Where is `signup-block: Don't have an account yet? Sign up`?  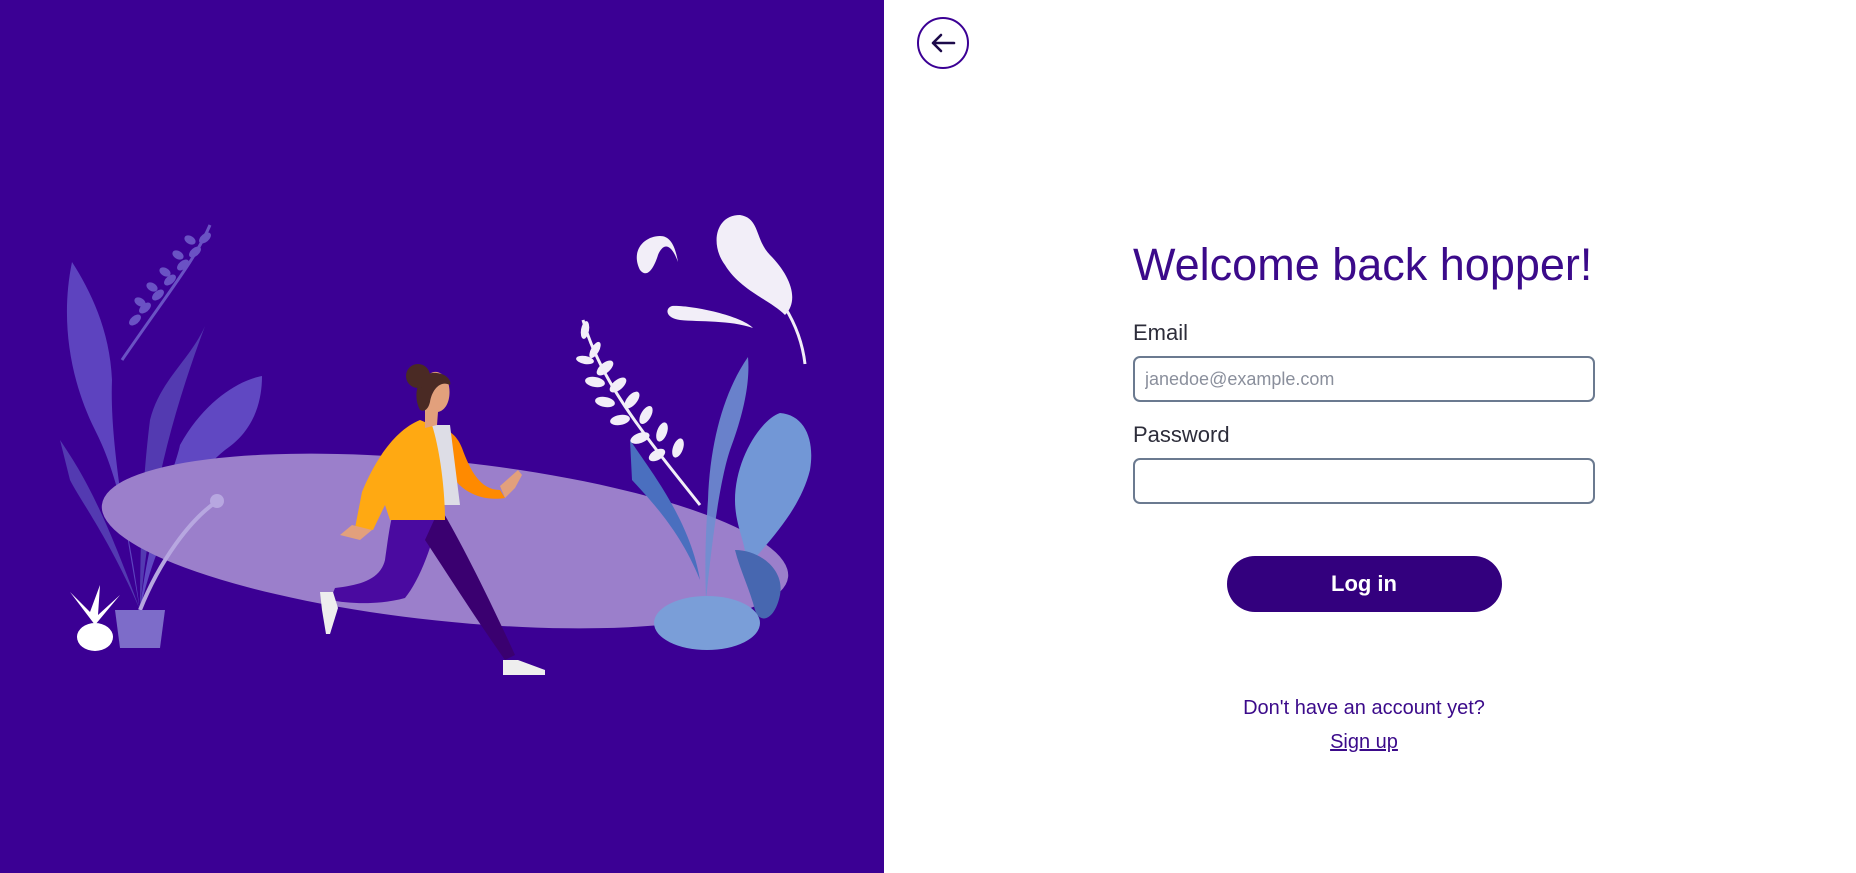 signup-block: Don't have an account yet? Sign up is located at coordinates (1364, 725).